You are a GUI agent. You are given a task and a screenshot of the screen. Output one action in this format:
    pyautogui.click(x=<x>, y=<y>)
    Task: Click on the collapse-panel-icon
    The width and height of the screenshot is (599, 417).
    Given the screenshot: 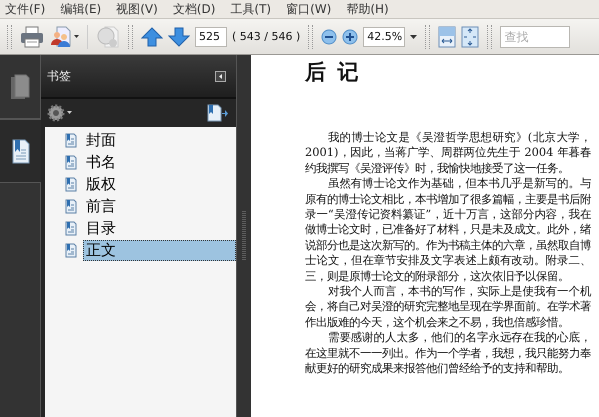 What is the action you would take?
    pyautogui.click(x=220, y=76)
    